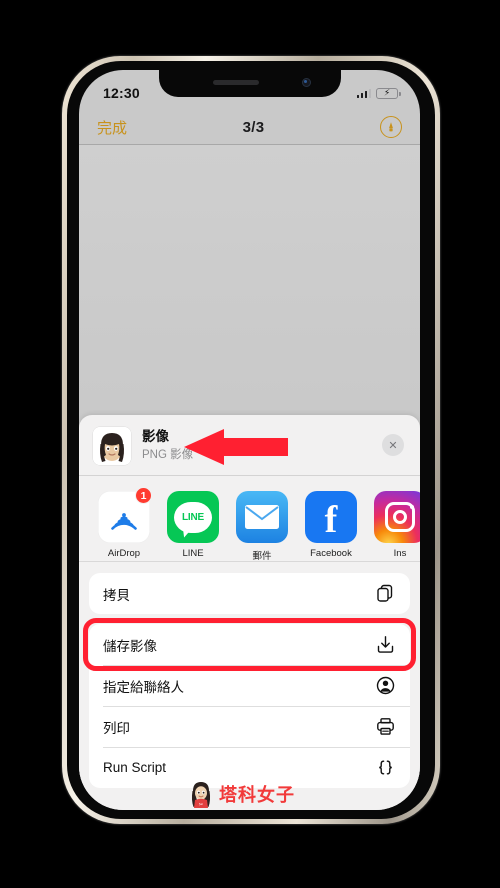 The width and height of the screenshot is (500, 888). Describe the element at coordinates (331, 553) in the screenshot. I see `share-app-label: Facebook` at that location.